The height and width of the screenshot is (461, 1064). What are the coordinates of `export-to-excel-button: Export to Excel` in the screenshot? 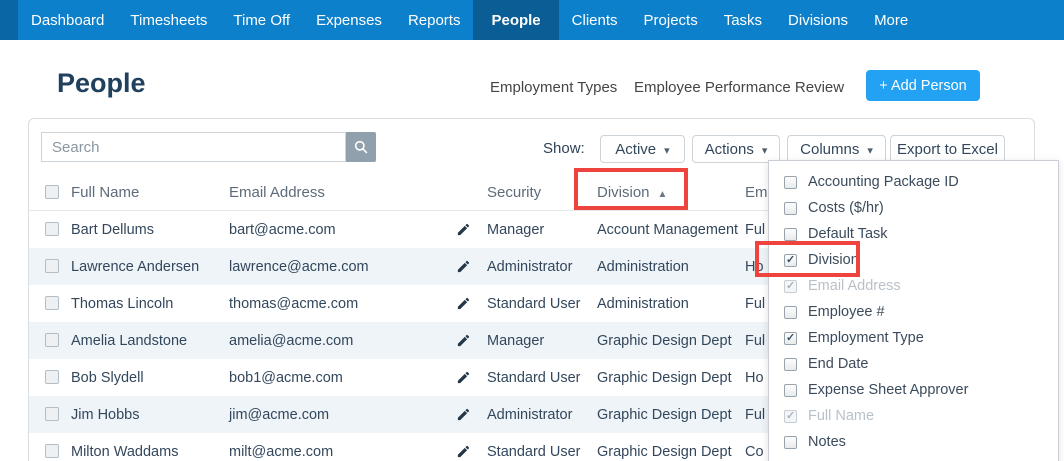 It's located at (947, 149).